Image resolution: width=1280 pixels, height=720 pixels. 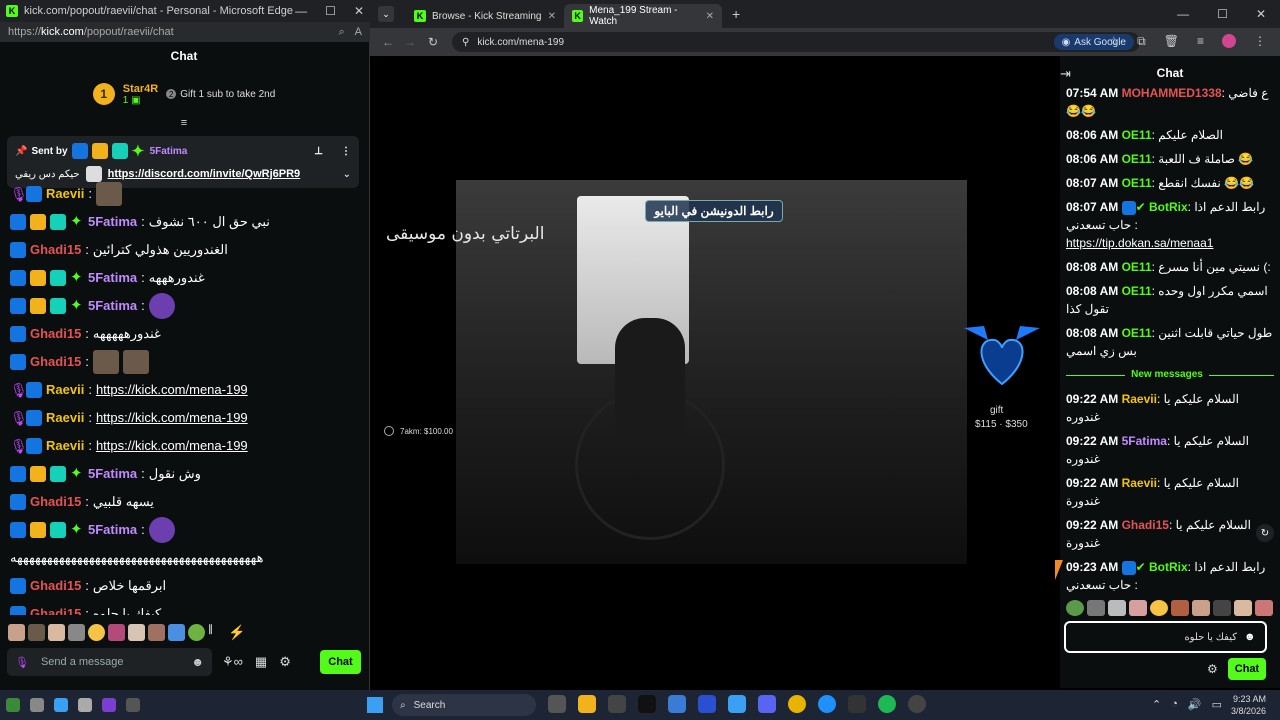 I want to click on profile-avatar, so click(x=1229, y=41).